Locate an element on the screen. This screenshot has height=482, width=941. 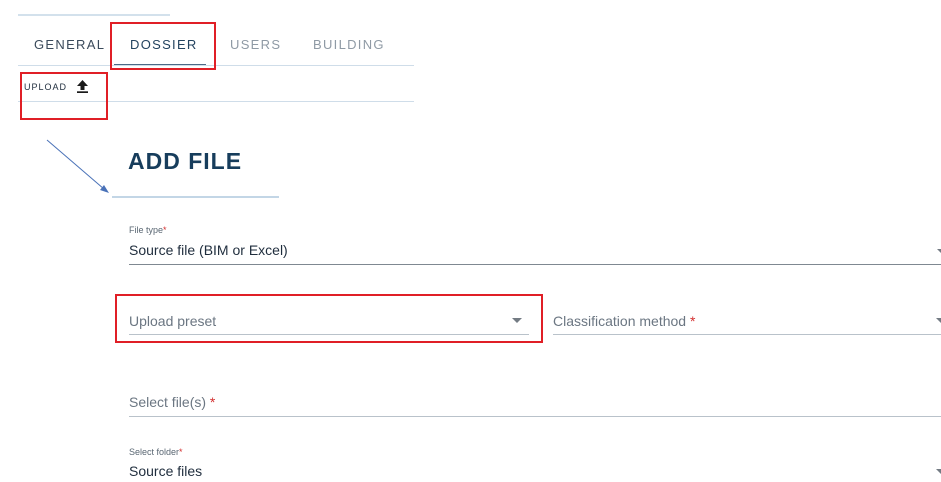
upload-preset-underline is located at coordinates (329, 334).